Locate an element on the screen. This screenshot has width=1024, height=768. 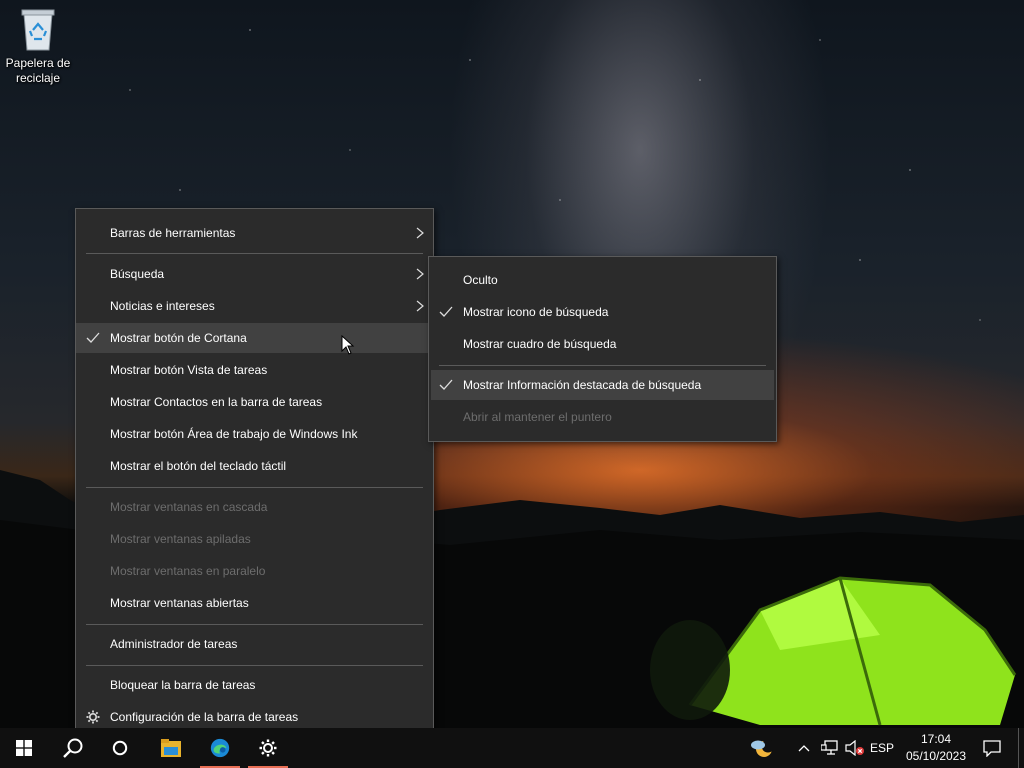
menu-item-label: Mostrar ventanas abiertas is located at coordinates (179, 603).